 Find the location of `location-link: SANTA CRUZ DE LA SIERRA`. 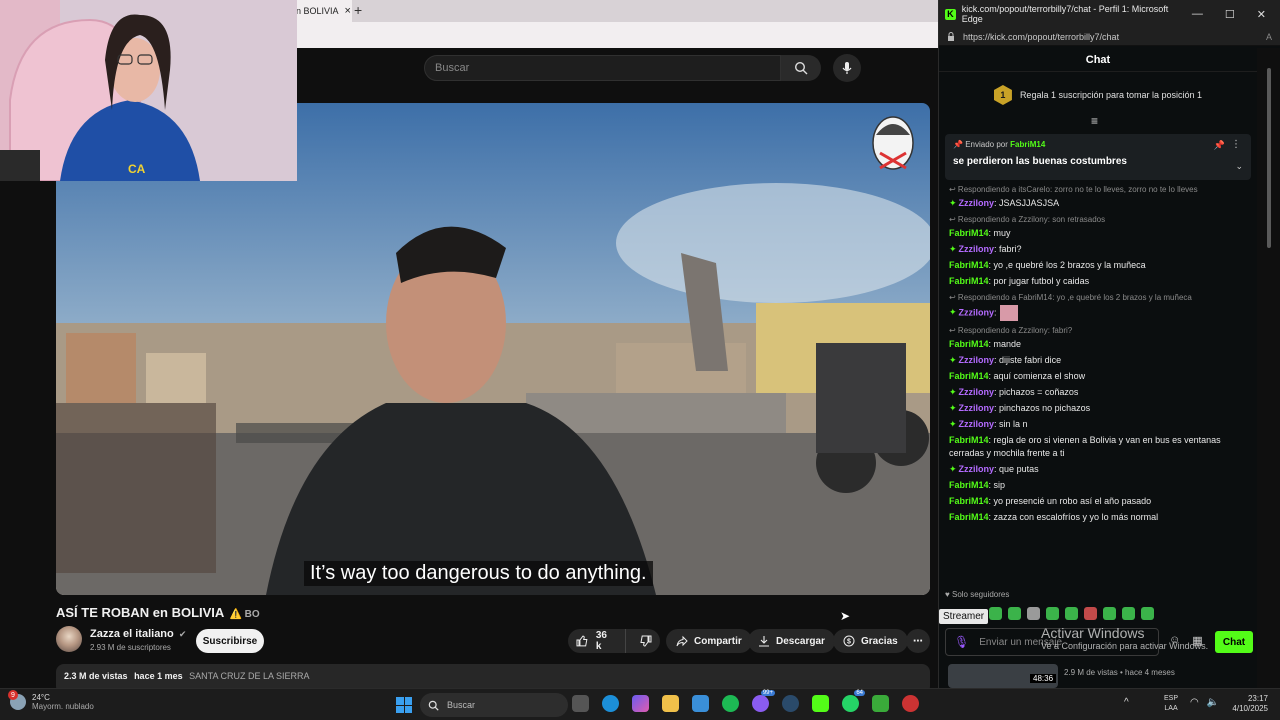

location-link: SANTA CRUZ DE LA SIERRA is located at coordinates (249, 676).